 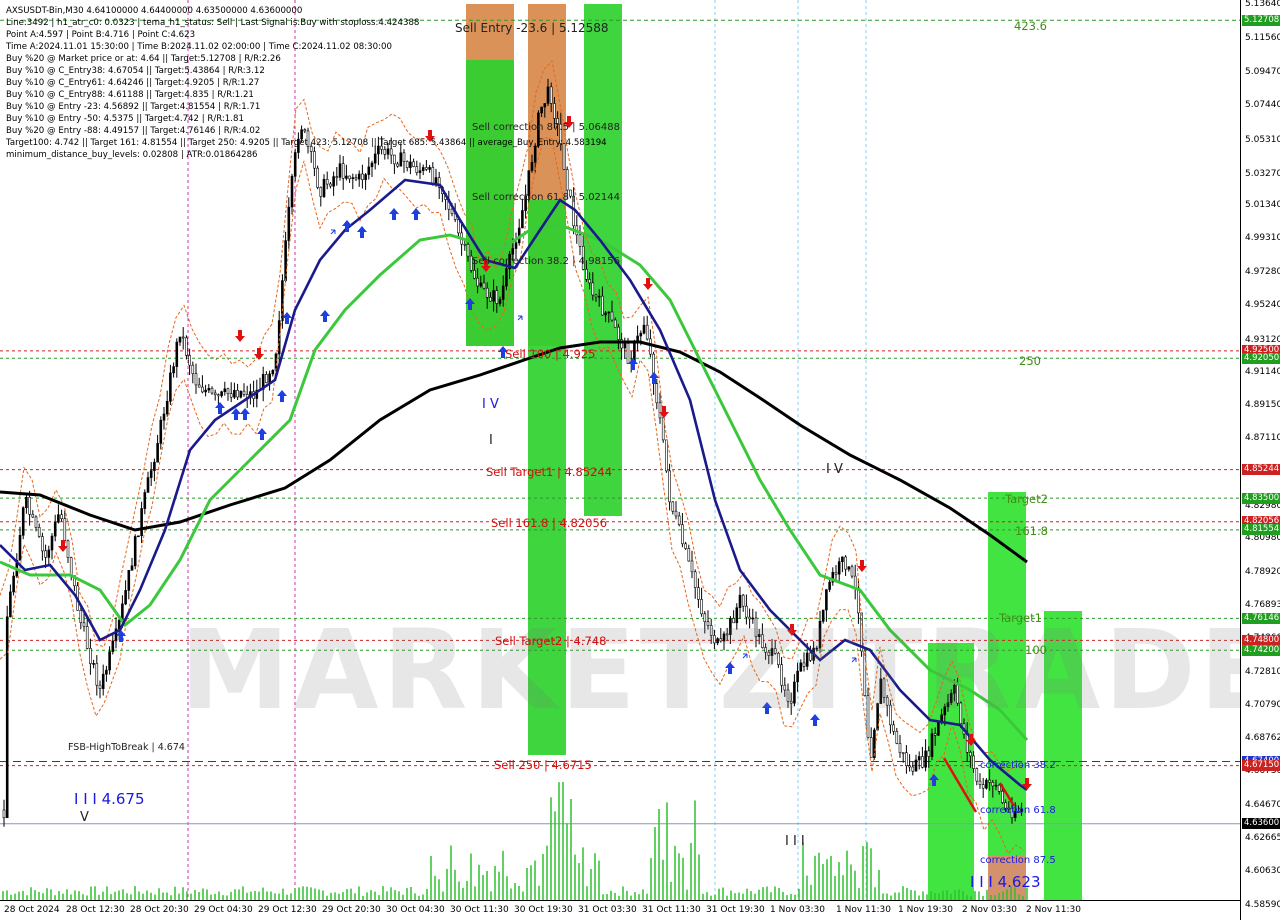 I want to click on price-tick-label: 4.60630, so click(x=1262, y=871).